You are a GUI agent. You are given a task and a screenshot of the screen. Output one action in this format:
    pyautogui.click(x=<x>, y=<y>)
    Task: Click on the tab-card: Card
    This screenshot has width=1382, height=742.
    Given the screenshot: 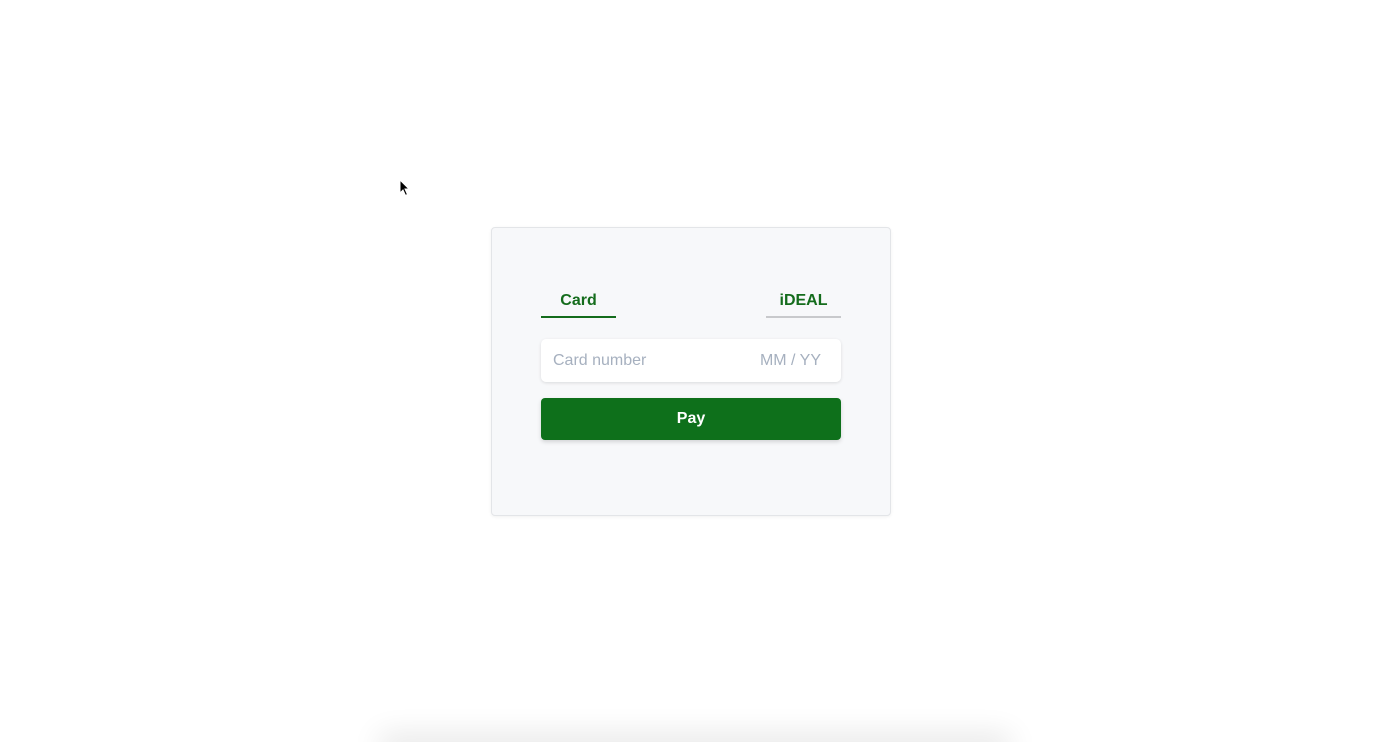 What is the action you would take?
    pyautogui.click(x=578, y=305)
    